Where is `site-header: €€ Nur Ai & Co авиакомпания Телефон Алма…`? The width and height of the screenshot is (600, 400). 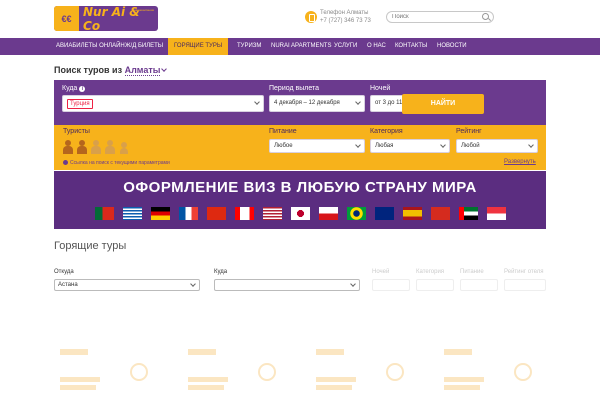 site-header: €€ Nur Ai & Co авиакомпания Телефон Алма… is located at coordinates (300, 19).